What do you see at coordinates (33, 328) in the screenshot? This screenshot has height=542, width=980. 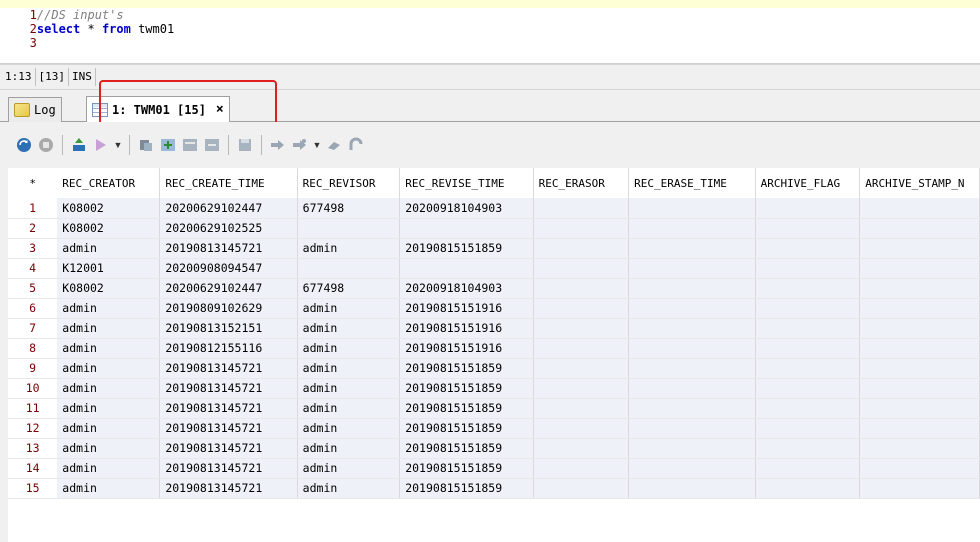 I see `row-number: 7` at bounding box center [33, 328].